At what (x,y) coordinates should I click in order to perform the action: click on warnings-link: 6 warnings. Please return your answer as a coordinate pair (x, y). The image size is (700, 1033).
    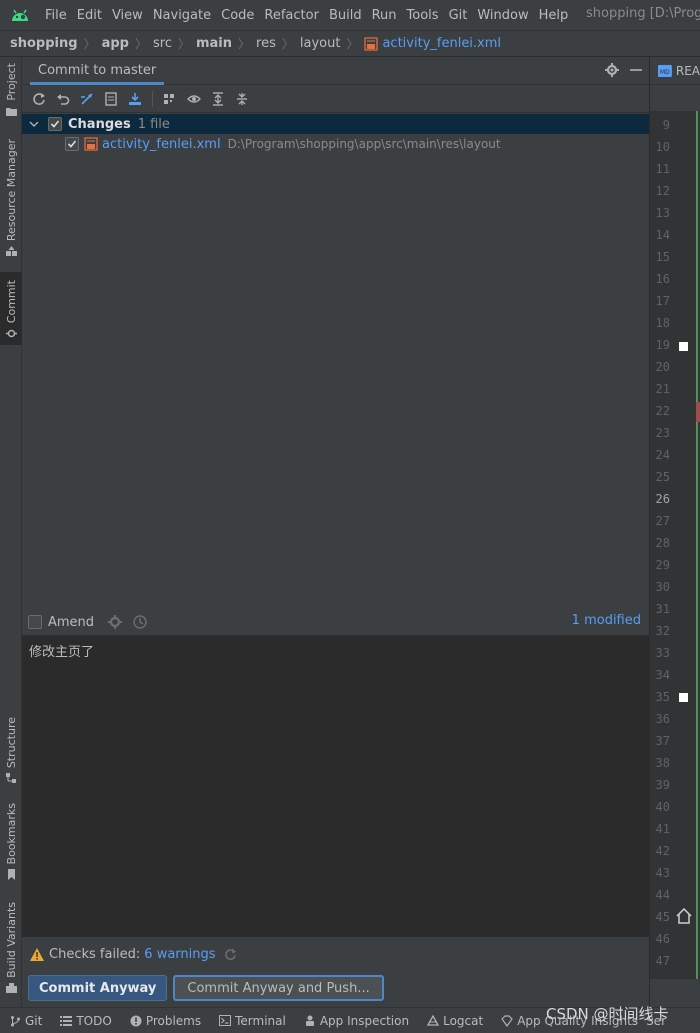
    Looking at the image, I should click on (179, 954).